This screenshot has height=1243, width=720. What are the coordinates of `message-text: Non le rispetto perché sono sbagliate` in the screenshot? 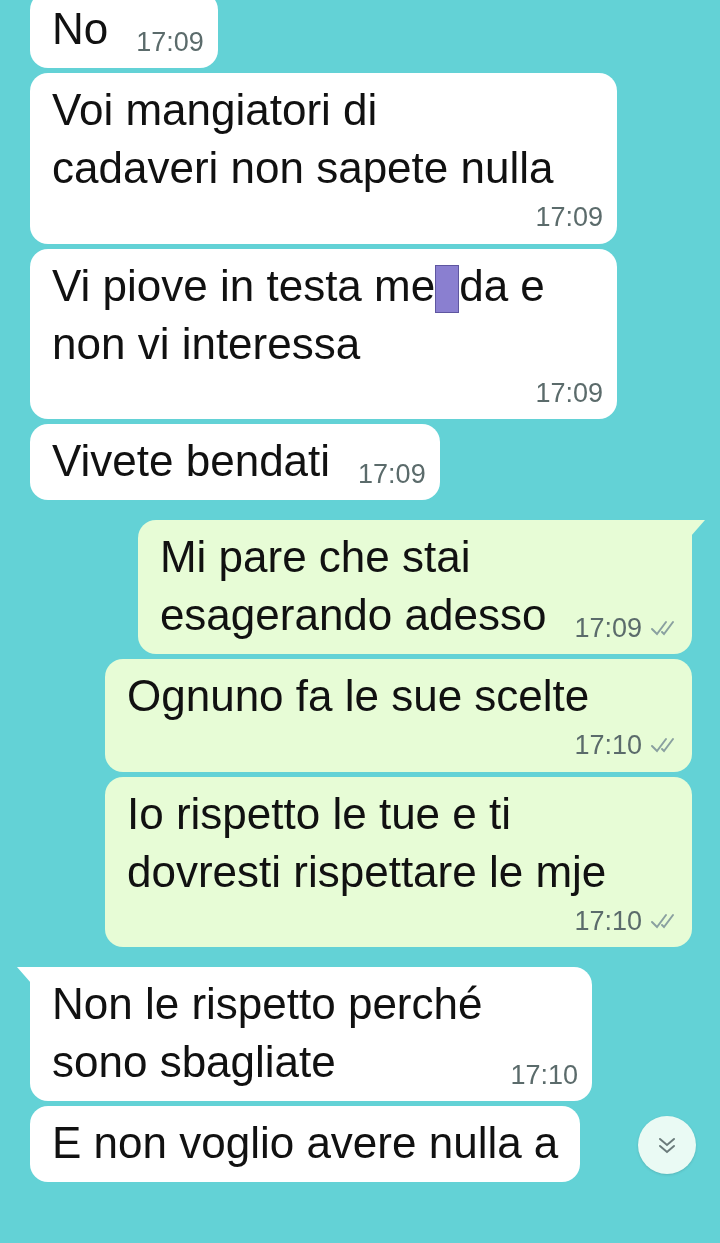 It's located at (267, 1033).